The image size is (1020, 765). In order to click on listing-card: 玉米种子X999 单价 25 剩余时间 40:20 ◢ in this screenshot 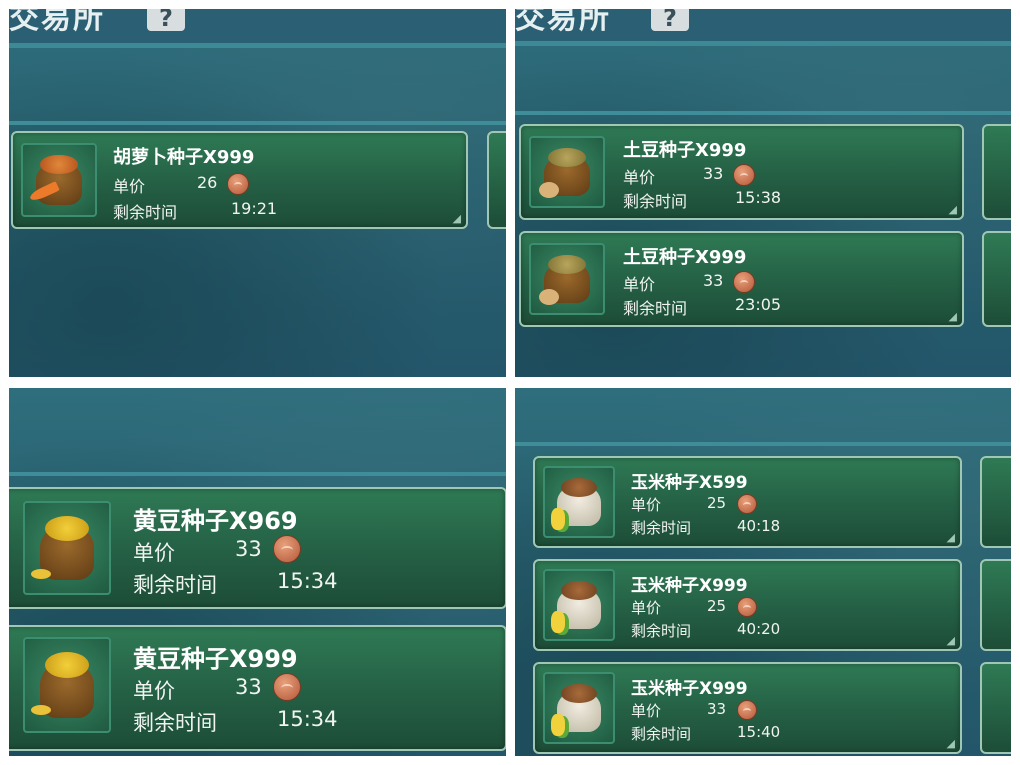, I will do `click(747, 605)`.